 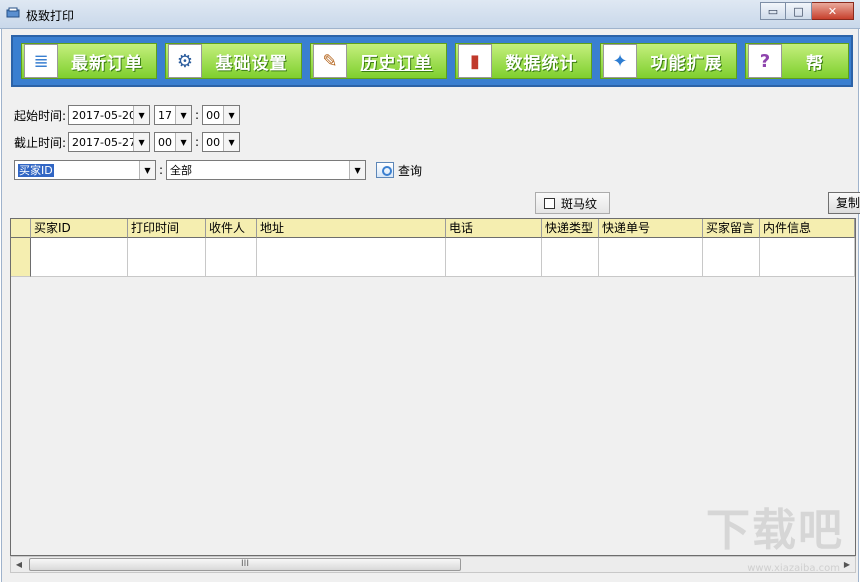 I want to click on start-time-row: 起始时间: 2017-05-20 ▼ 17 ▼ : 00 ▼, so click(x=127, y=115).